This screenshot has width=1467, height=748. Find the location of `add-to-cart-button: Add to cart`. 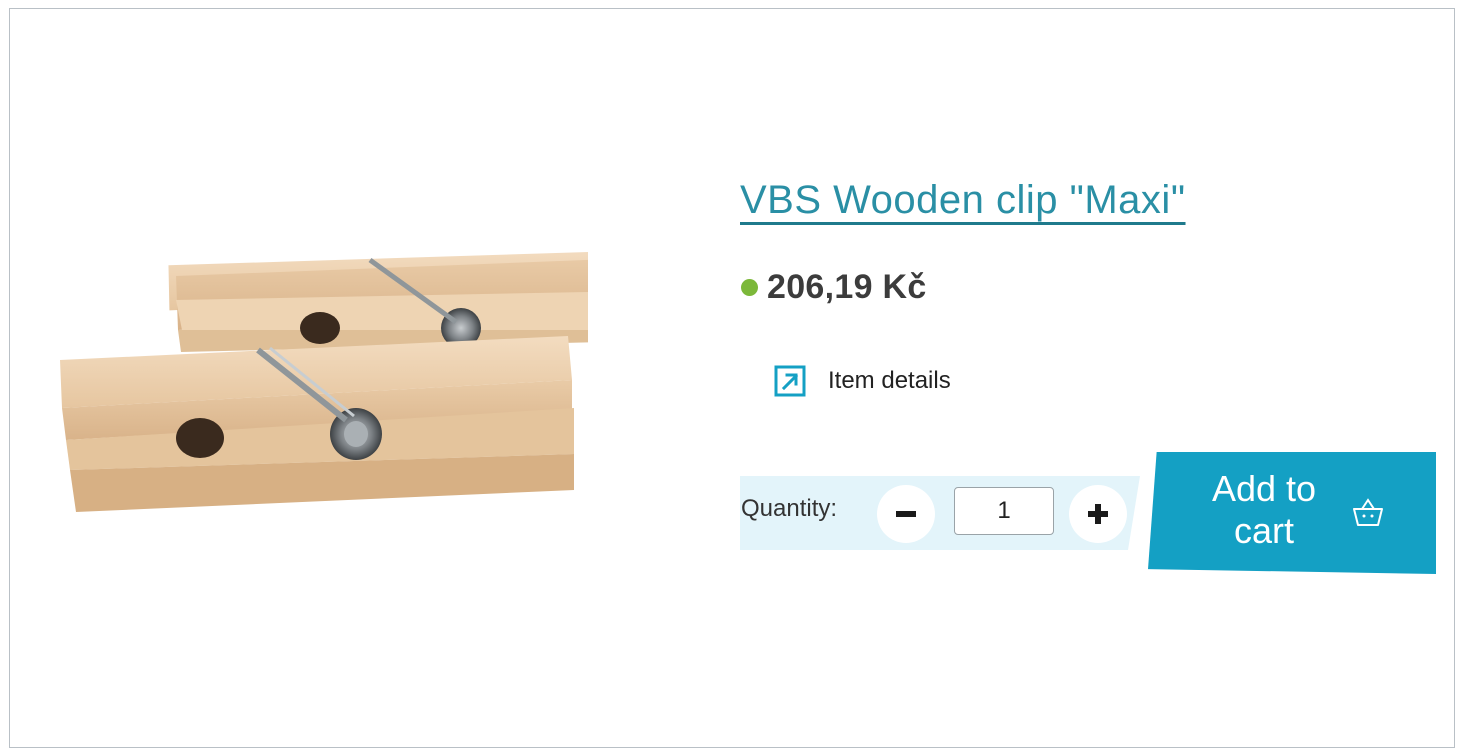

add-to-cart-button: Add to cart is located at coordinates (1292, 513).